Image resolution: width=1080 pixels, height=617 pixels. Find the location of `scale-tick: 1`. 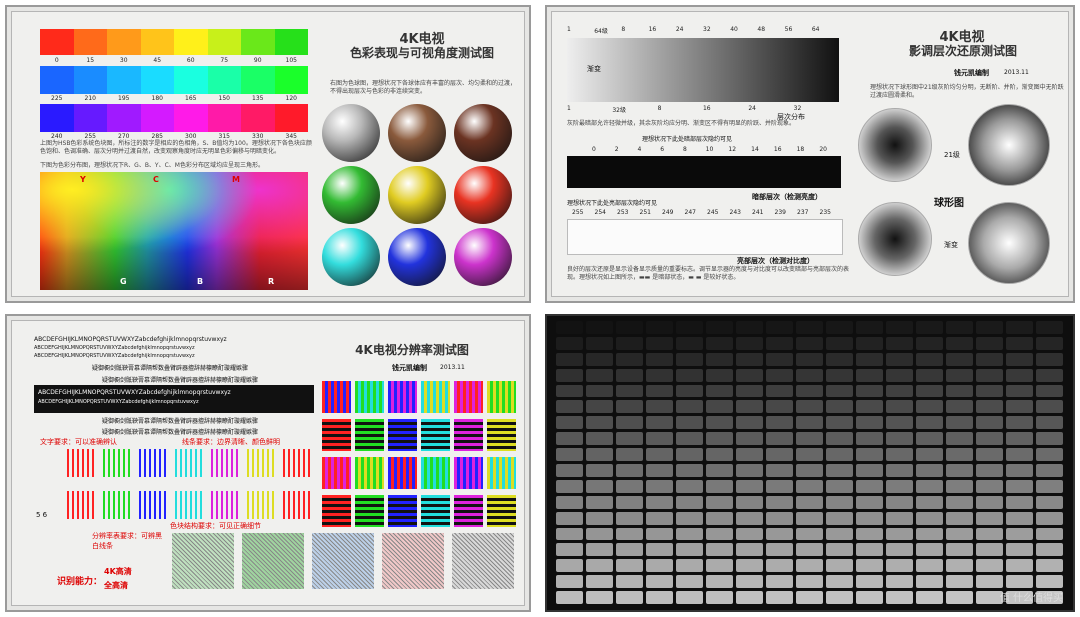

scale-tick: 1 is located at coordinates (569, 29).